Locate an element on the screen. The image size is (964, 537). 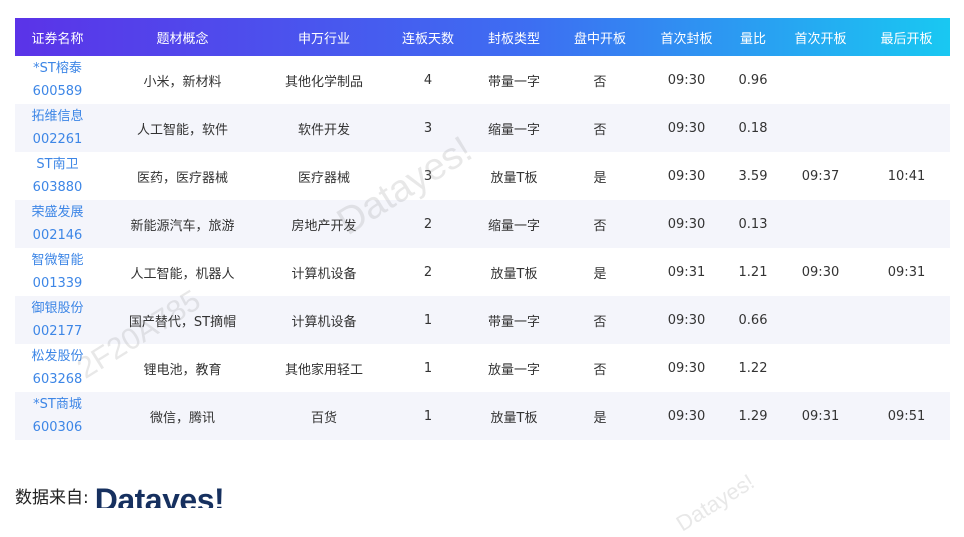
column-header: 量比 is located at coordinates (753, 37).